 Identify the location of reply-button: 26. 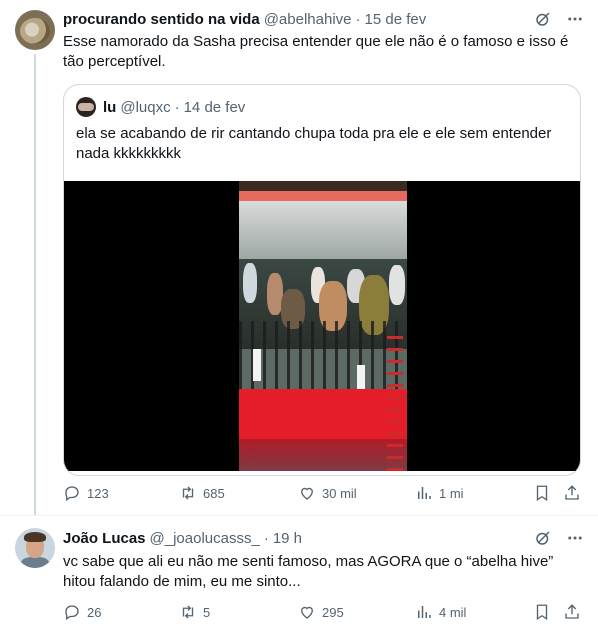
(82, 612).